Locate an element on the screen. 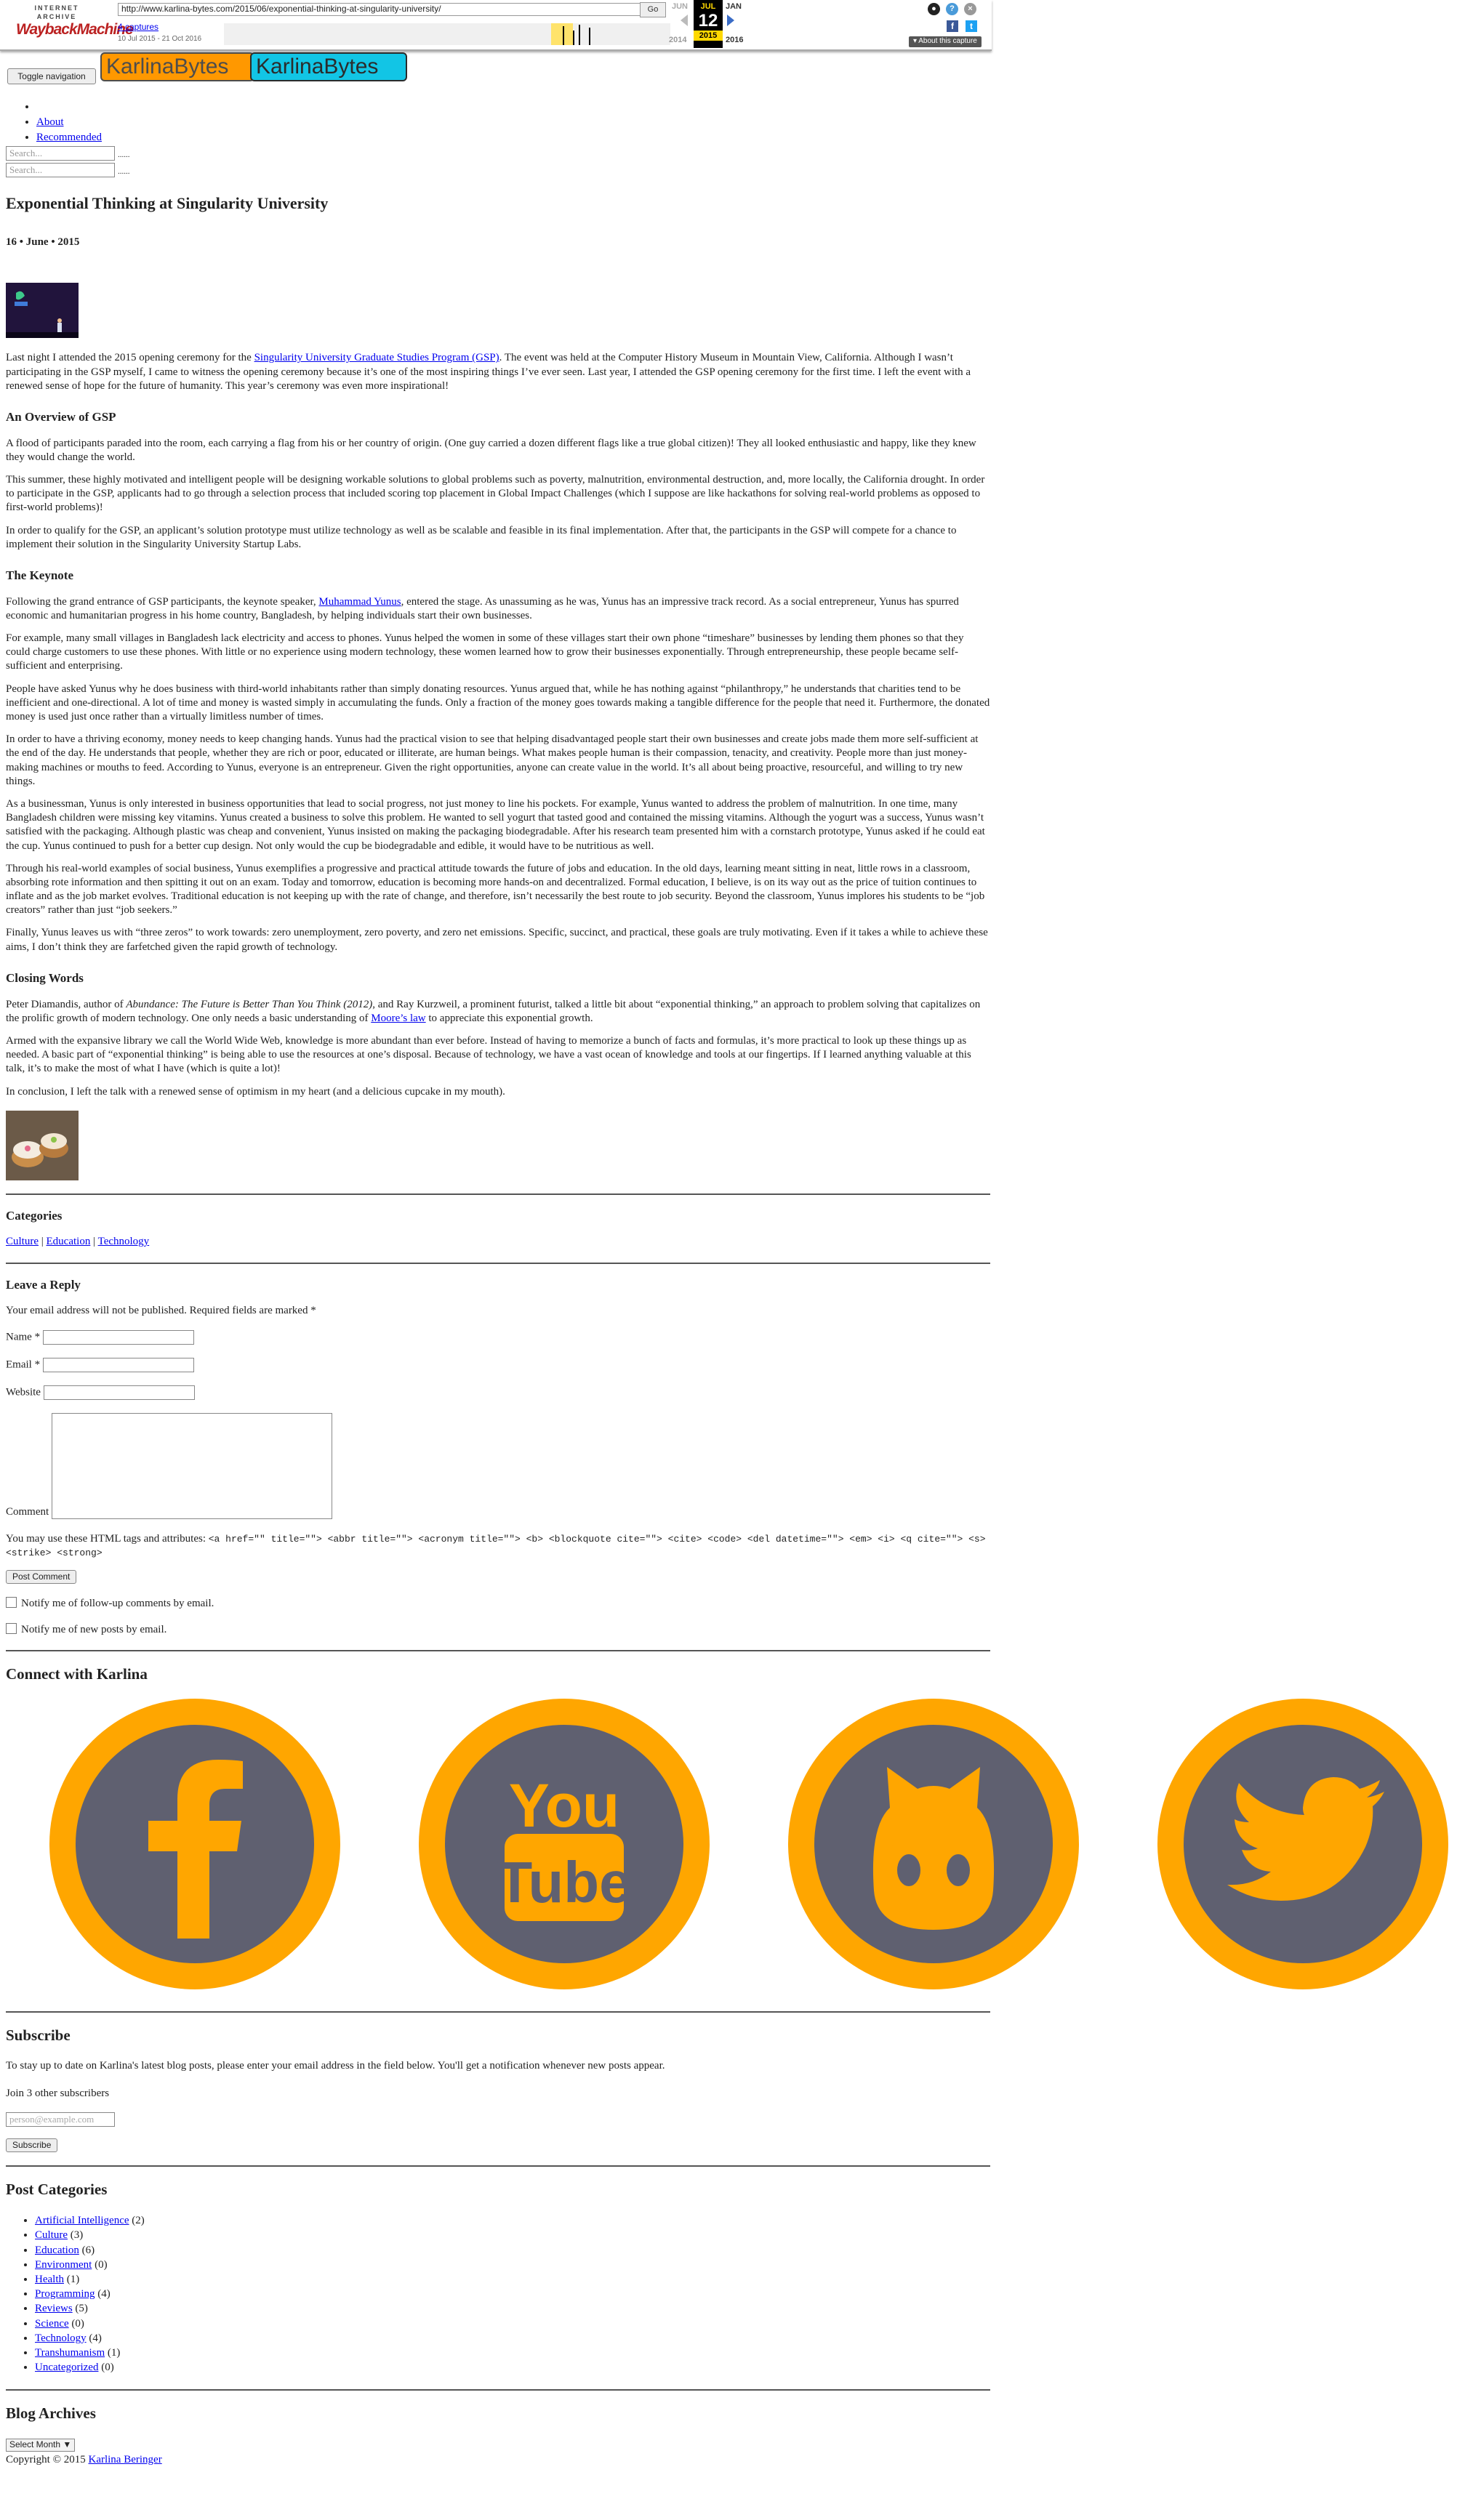 This screenshot has height=2520, width=1473. category-technology: Technology is located at coordinates (124, 1241).